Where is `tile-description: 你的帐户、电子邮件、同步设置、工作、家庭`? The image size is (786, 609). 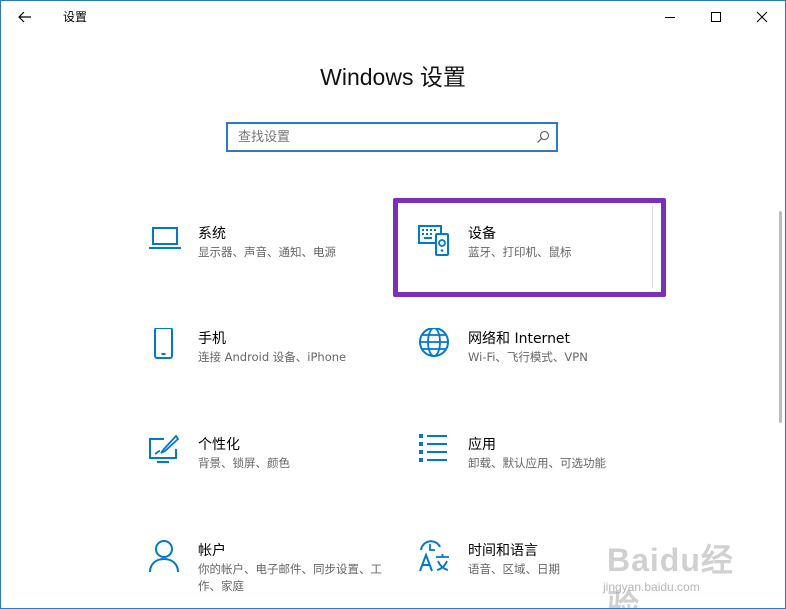 tile-description: 你的帐户、电子邮件、同步设置、工作、家庭 is located at coordinates (290, 577).